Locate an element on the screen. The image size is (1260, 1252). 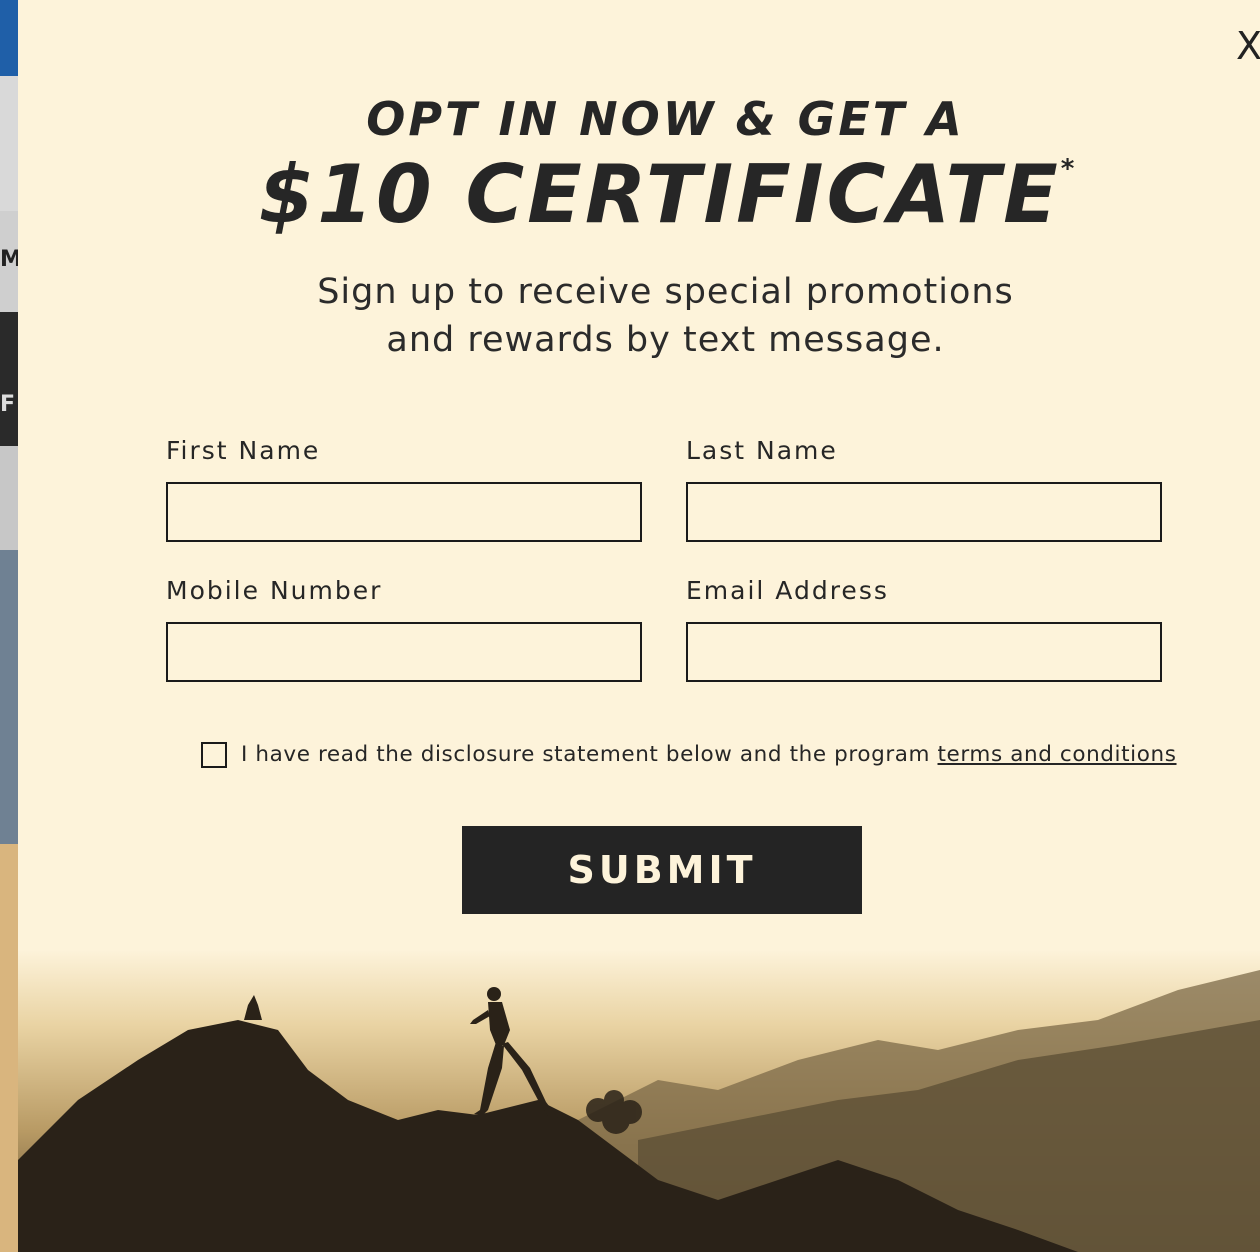
last-name-label: Last Name is located at coordinates (762, 450).